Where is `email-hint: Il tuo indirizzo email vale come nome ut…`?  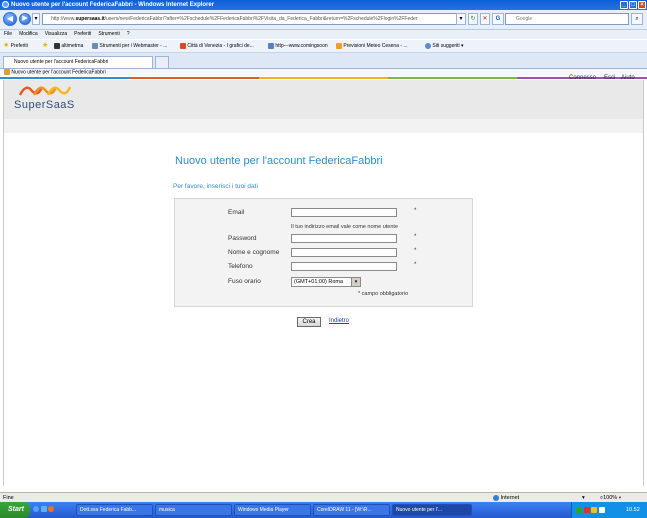
email-hint: Il tuo indirizzo email vale come nome ut… is located at coordinates (344, 227).